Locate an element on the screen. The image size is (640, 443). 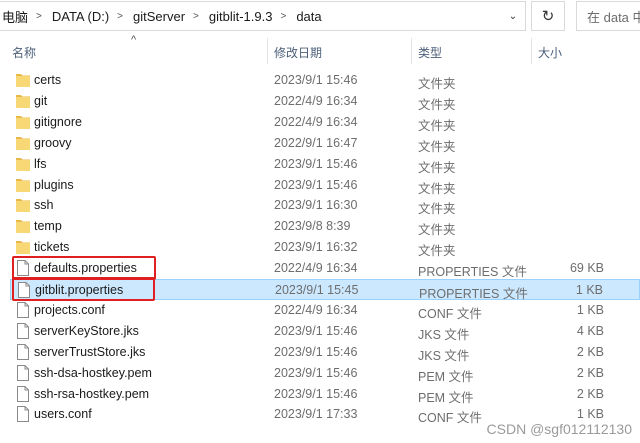
file-date: 2023/9/1 16:32 is located at coordinates (316, 247).